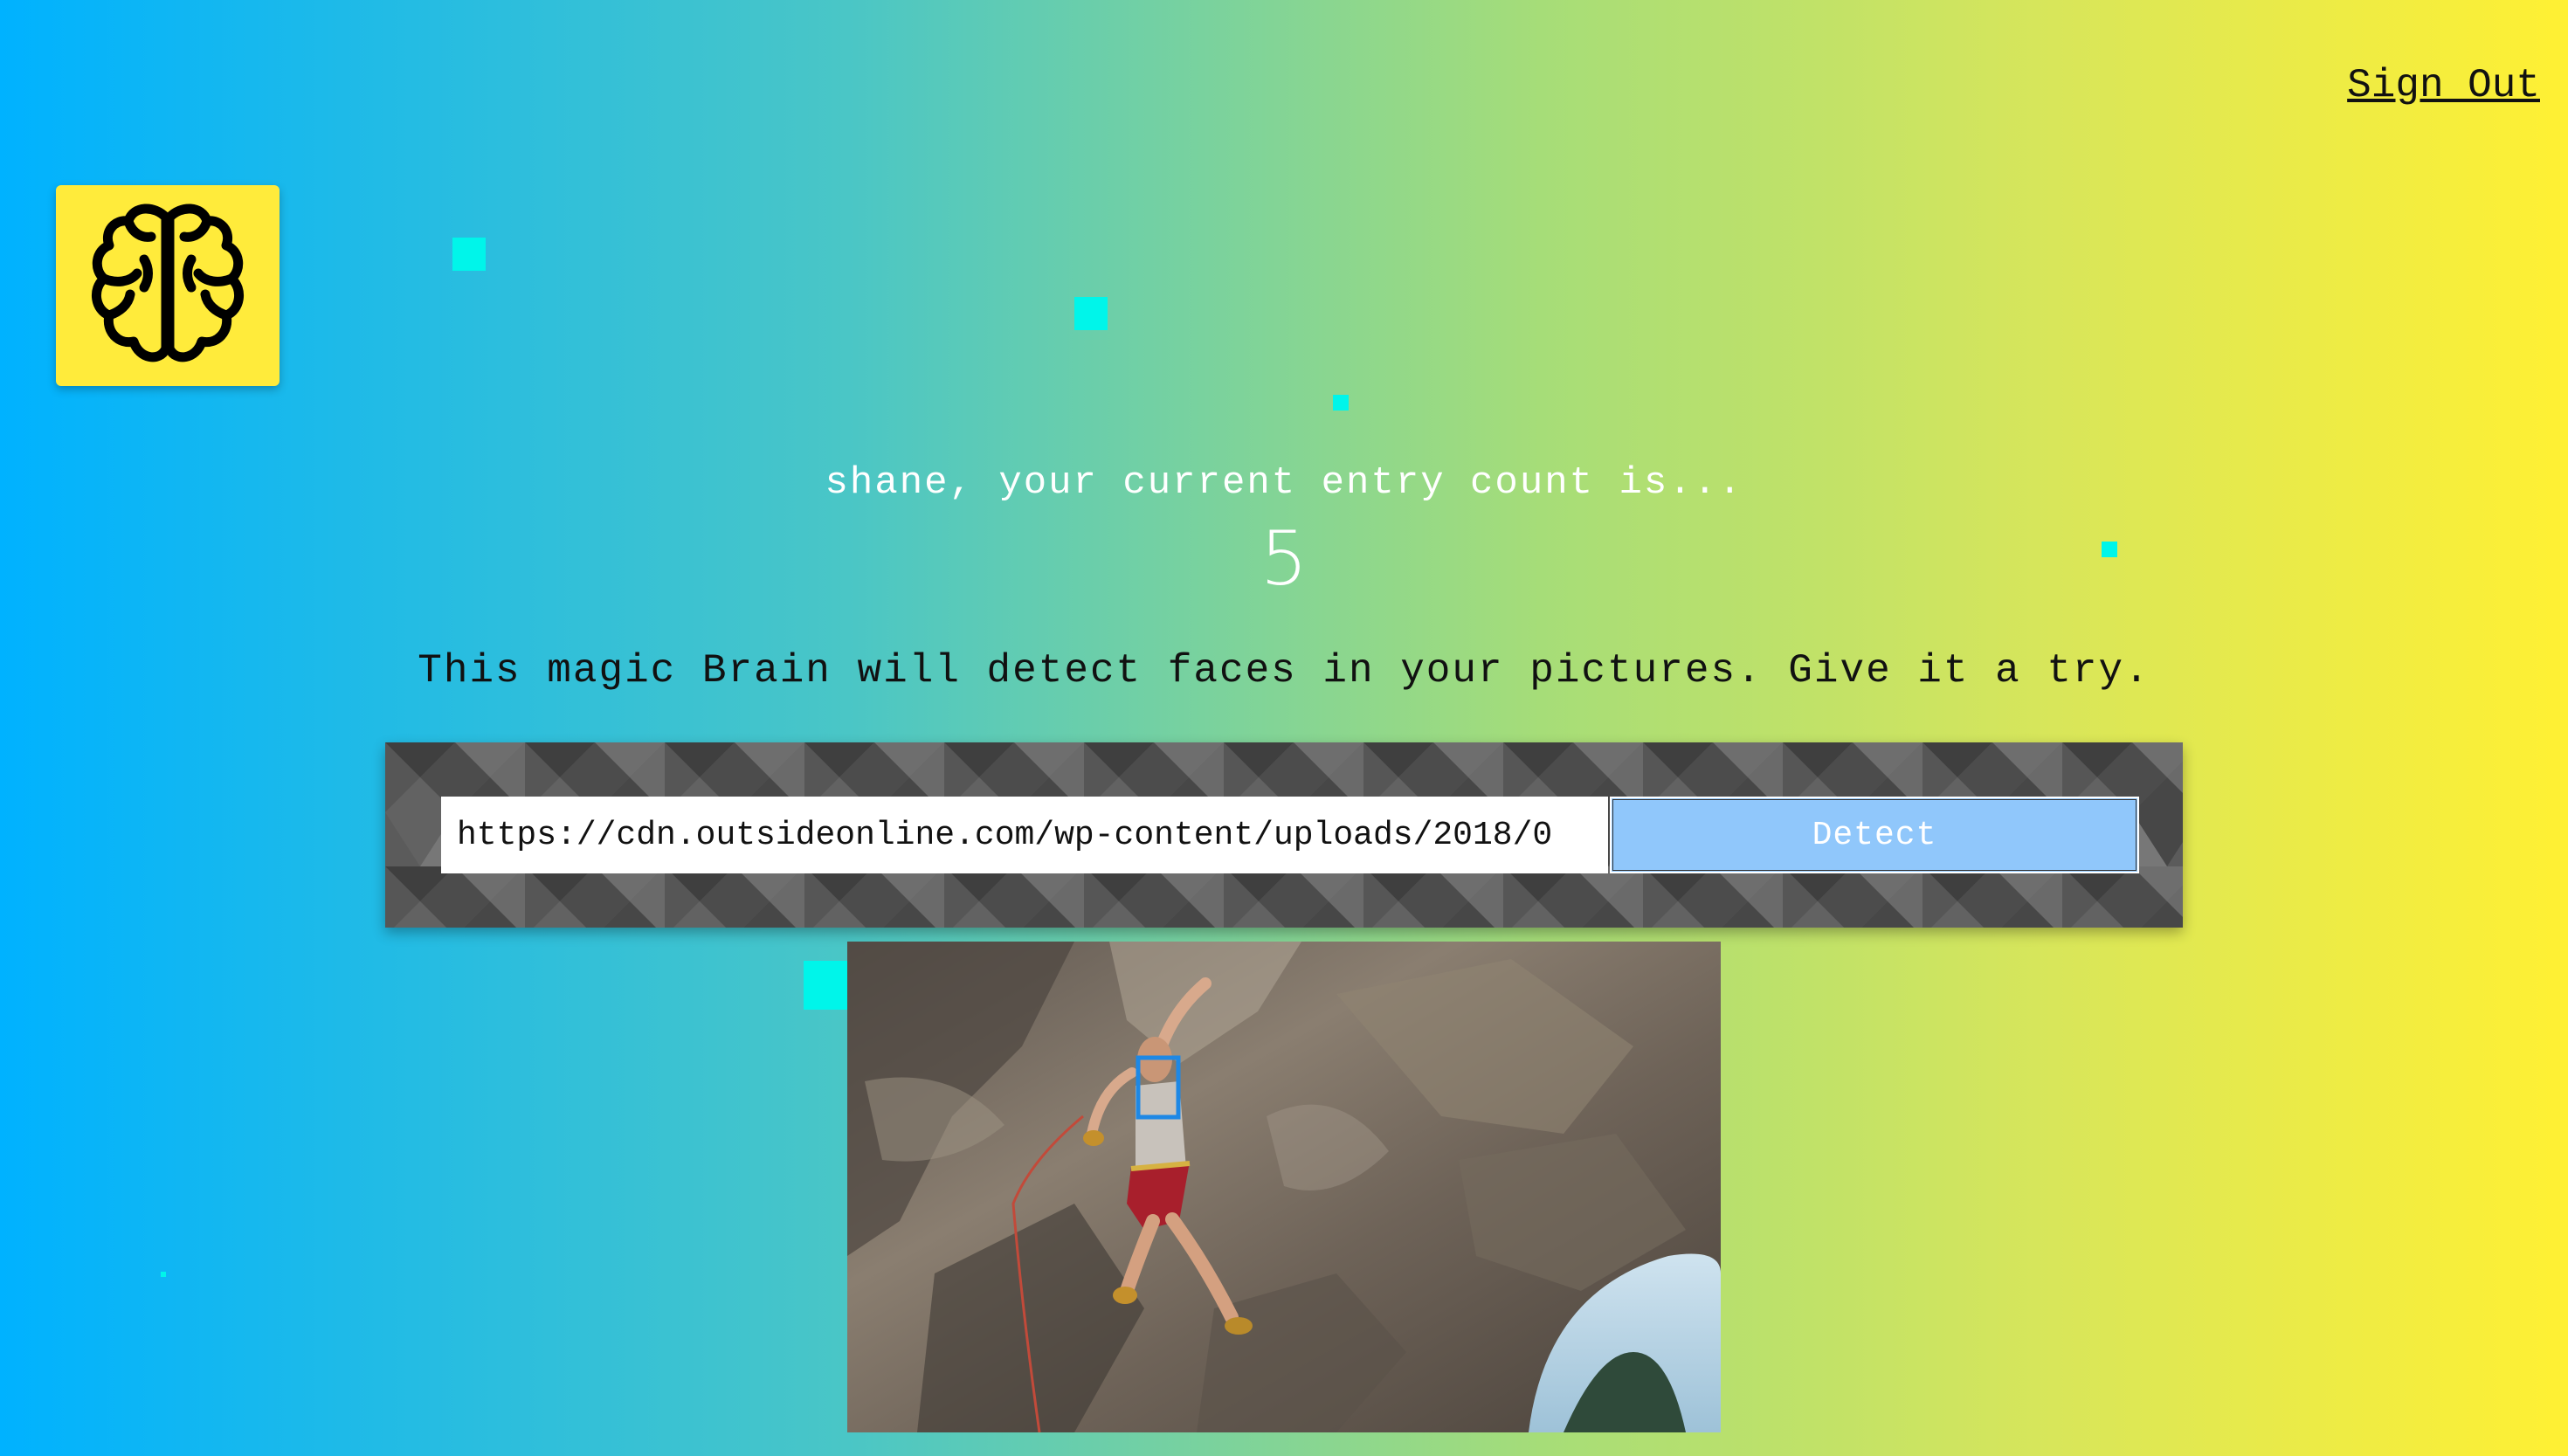 Image resolution: width=2568 pixels, height=1456 pixels. I want to click on face-detection-image, so click(1284, 1187).